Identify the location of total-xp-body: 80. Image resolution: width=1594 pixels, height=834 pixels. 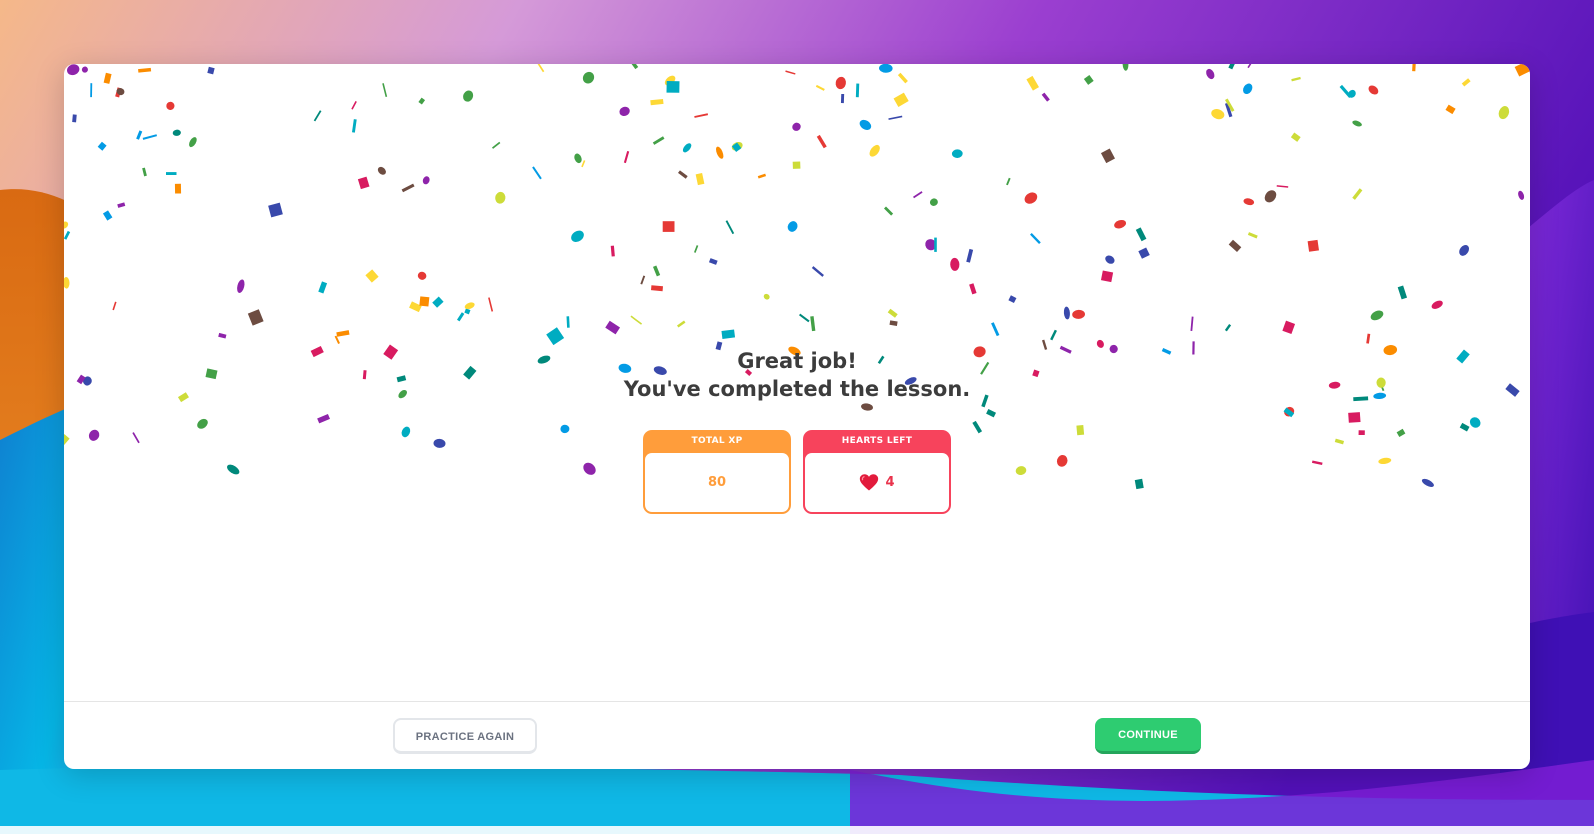
(717, 482).